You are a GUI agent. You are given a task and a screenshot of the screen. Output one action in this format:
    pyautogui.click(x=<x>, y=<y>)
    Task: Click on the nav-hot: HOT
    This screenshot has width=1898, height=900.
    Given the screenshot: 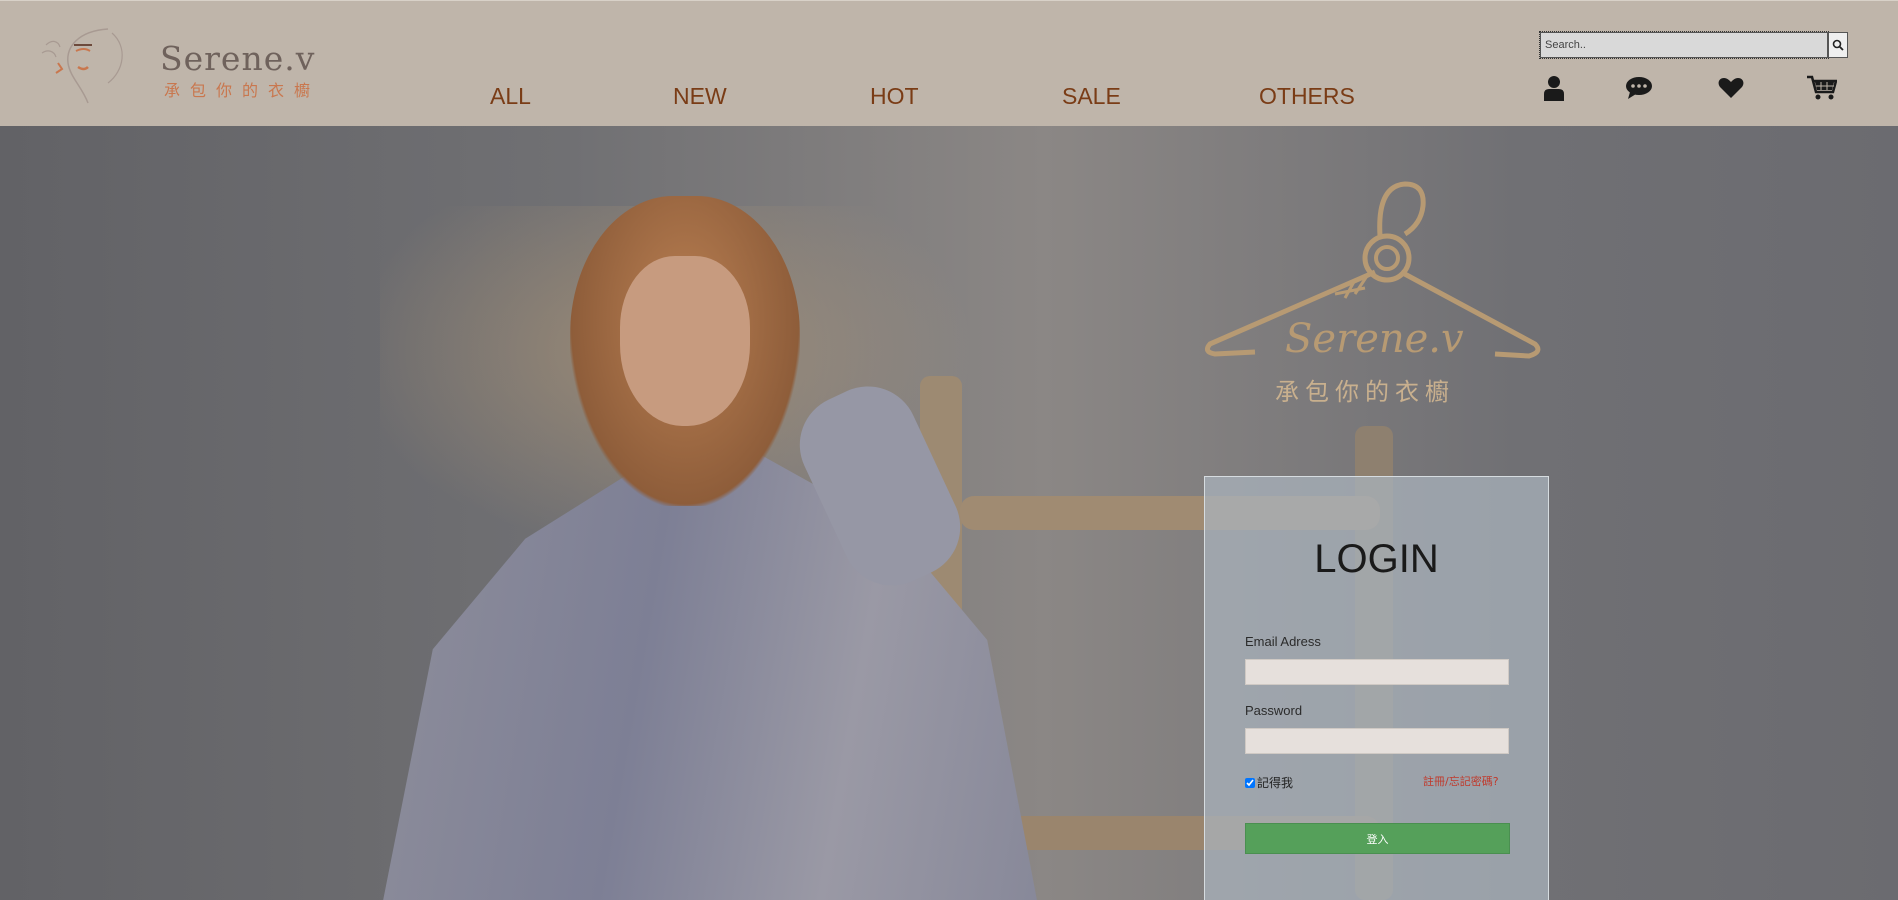 What is the action you would take?
    pyautogui.click(x=894, y=96)
    